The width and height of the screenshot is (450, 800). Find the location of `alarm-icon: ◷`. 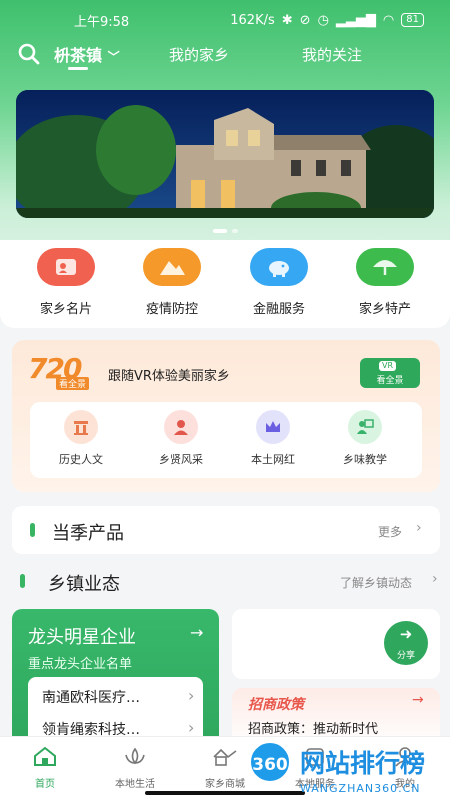

alarm-icon: ◷ is located at coordinates (323, 20).